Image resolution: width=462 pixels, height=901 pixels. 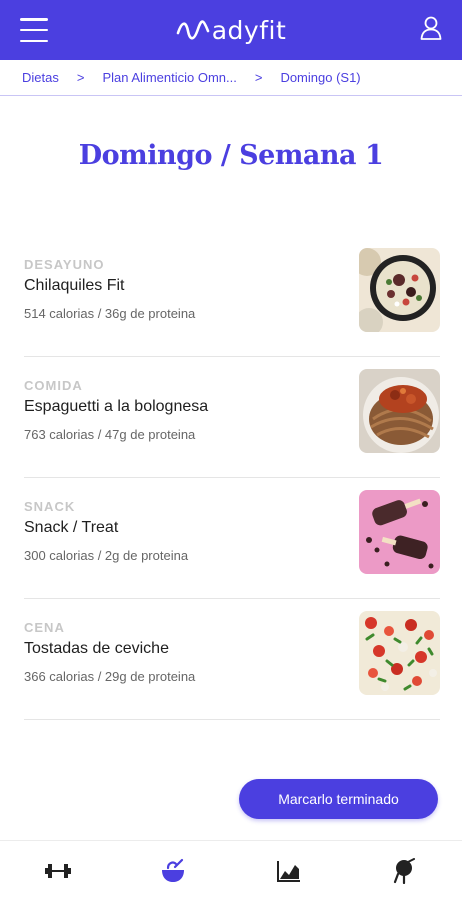 I want to click on dumbbell-icon, so click(x=57, y=871).